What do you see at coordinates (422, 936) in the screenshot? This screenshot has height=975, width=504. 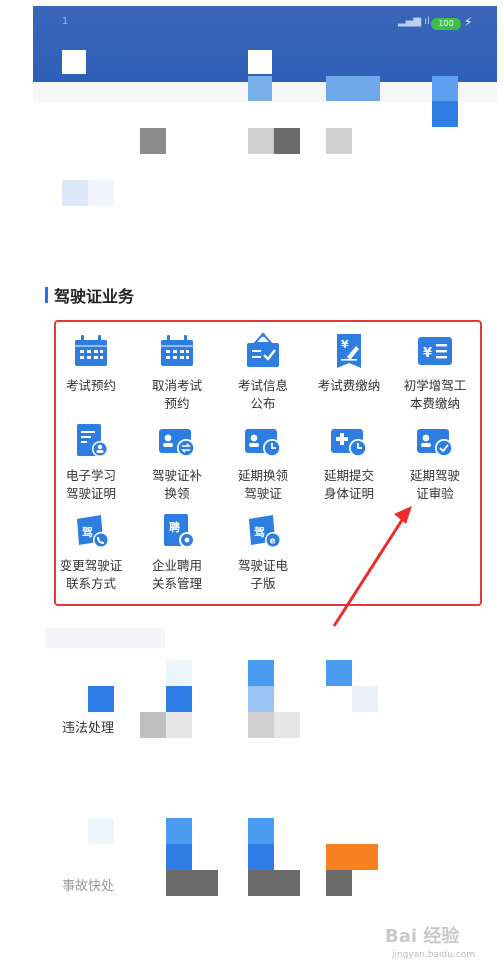 I see `watermark-logo: Bai 经验` at bounding box center [422, 936].